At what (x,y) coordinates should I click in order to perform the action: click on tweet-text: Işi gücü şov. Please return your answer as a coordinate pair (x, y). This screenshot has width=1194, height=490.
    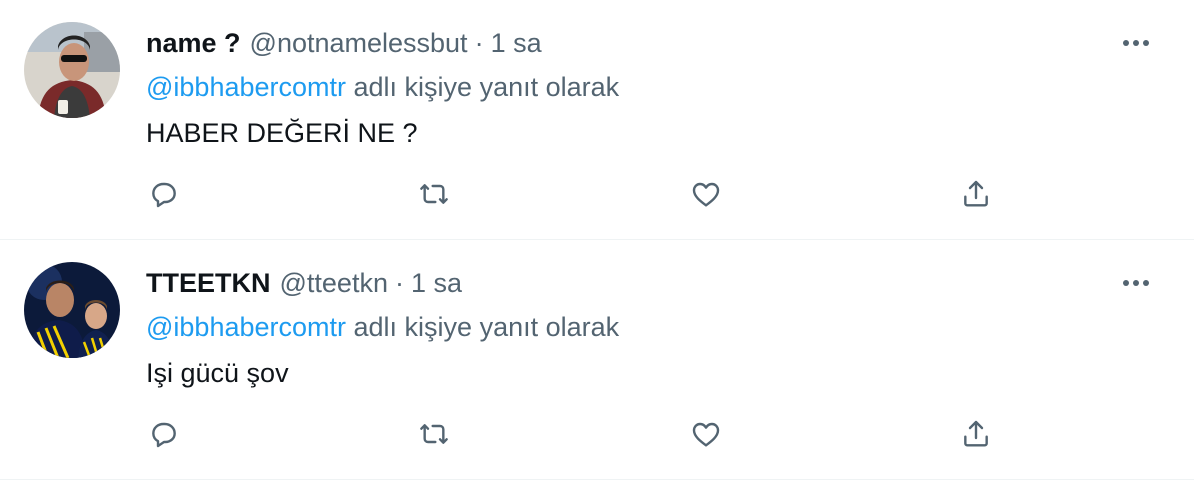
    Looking at the image, I should click on (217, 373).